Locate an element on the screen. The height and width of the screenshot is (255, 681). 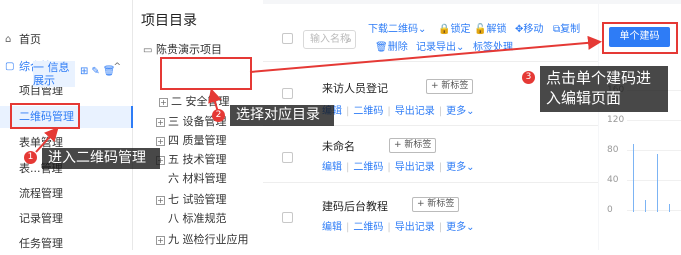
step-badge-1: 1 is located at coordinates (30, 157).